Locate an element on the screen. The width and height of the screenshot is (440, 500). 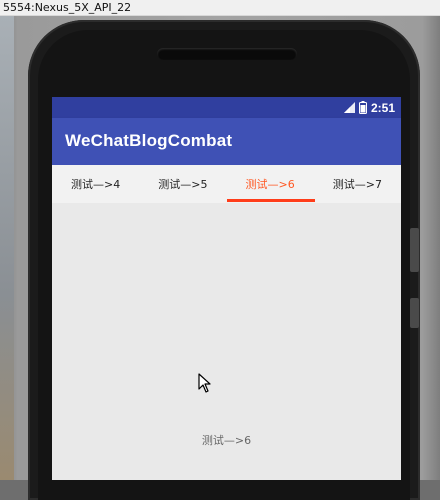
power-button is located at coordinates (414, 313).